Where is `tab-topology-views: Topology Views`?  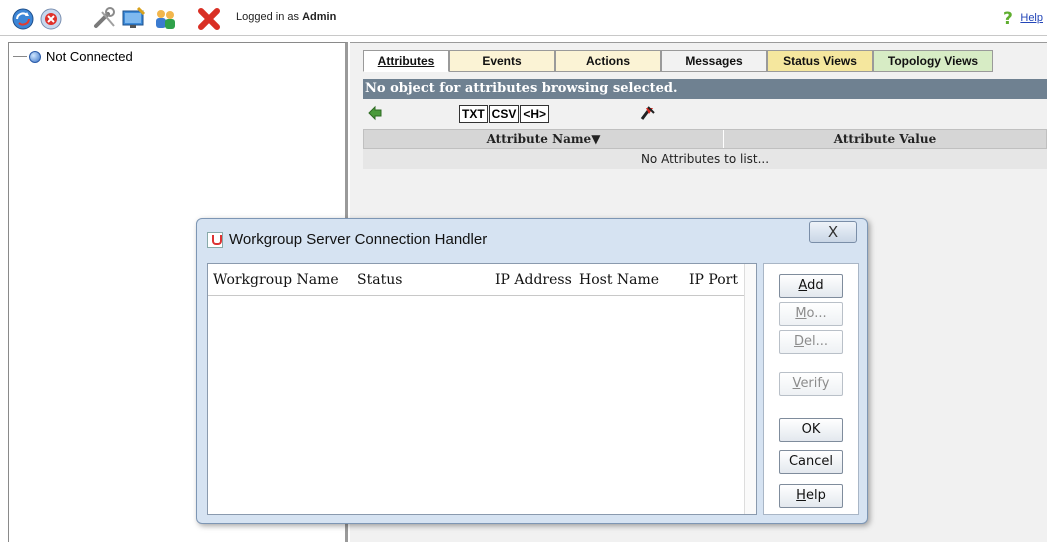
tab-topology-views: Topology Views is located at coordinates (933, 61).